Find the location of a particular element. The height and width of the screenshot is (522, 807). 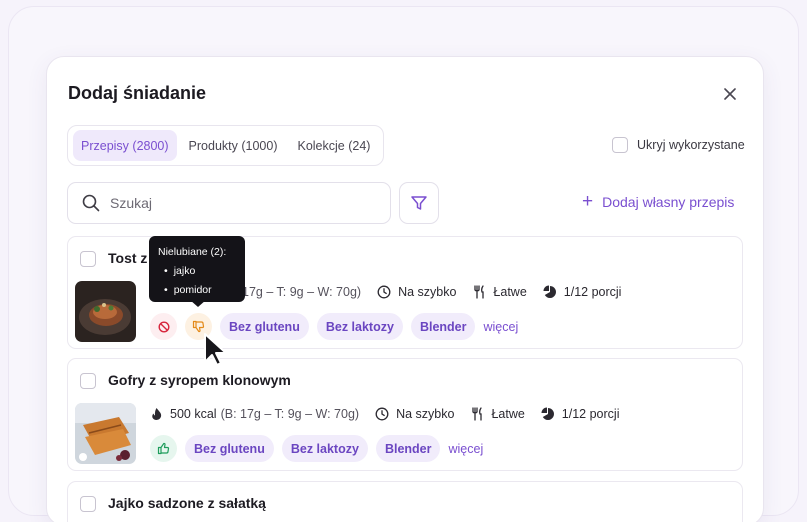

recipe-macros: (B: 17g – T: 9g – W: 70g) is located at coordinates (290, 414).